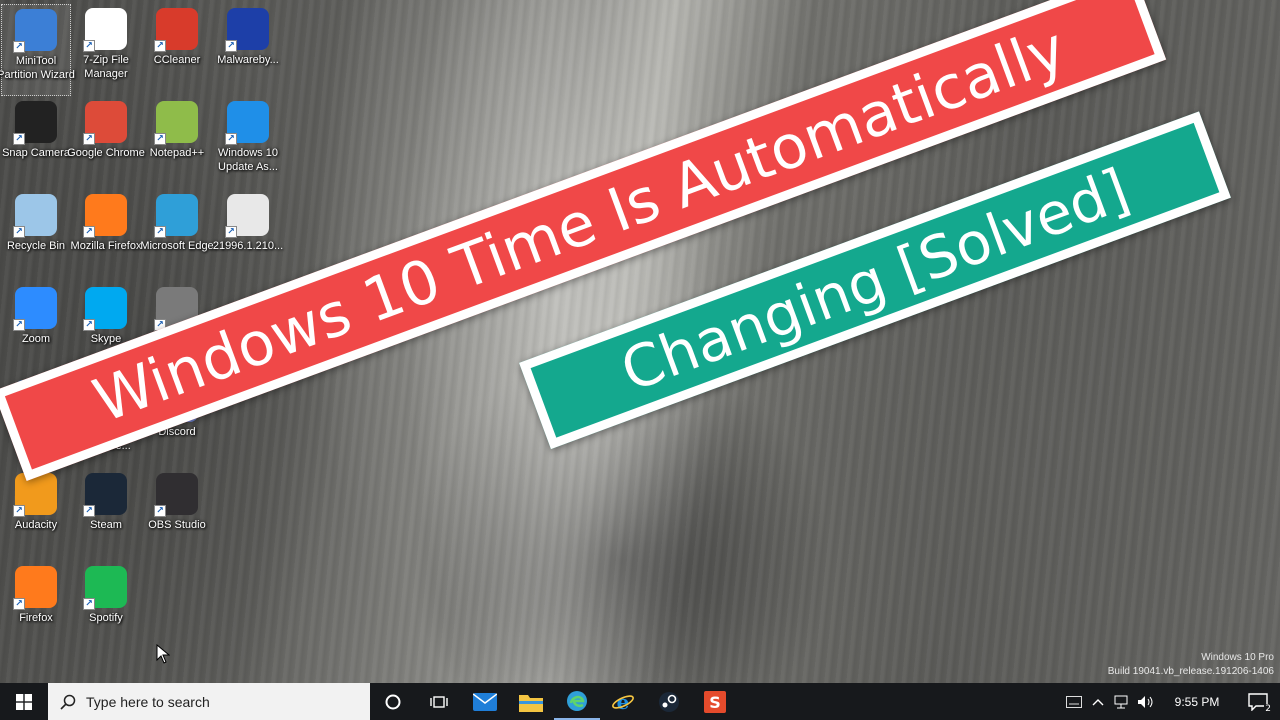  What do you see at coordinates (106, 67) in the screenshot?
I see `desktop-icon-label: 7-Zip File Manager` at bounding box center [106, 67].